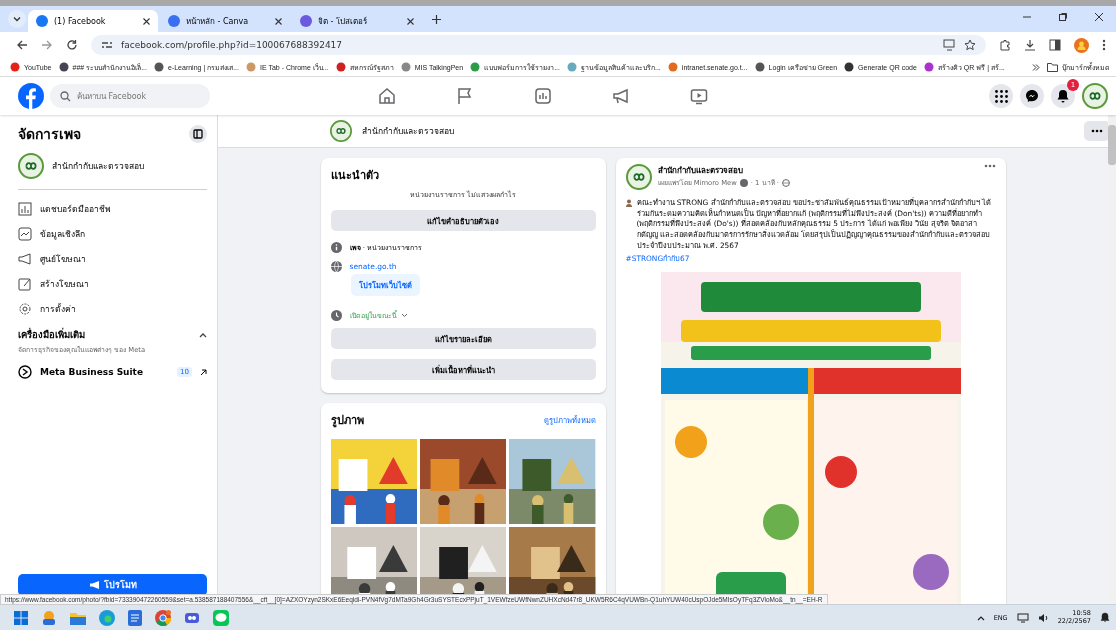  What do you see at coordinates (22, 45) in the screenshot?
I see `back-icon` at bounding box center [22, 45].